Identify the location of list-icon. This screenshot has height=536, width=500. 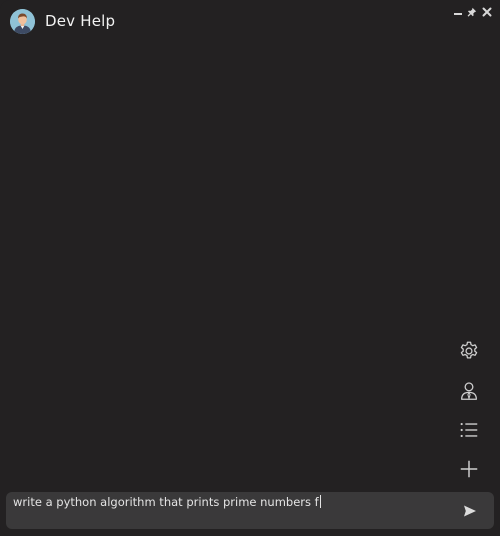
(469, 430).